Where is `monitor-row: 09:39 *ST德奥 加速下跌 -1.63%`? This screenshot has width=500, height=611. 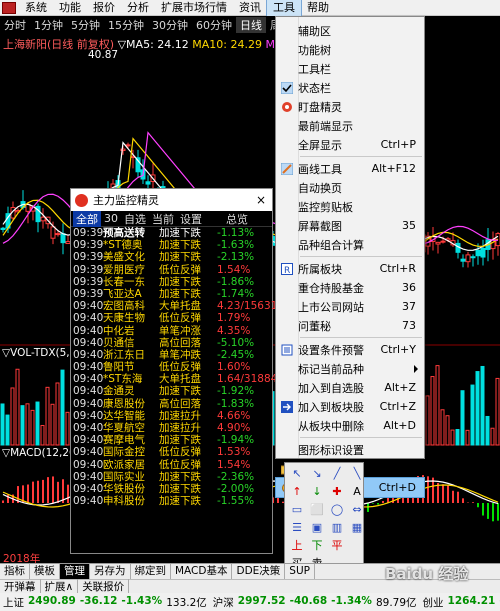 monitor-row: 09:39 *ST德奥 加速下跌 -1.63% is located at coordinates (171, 245).